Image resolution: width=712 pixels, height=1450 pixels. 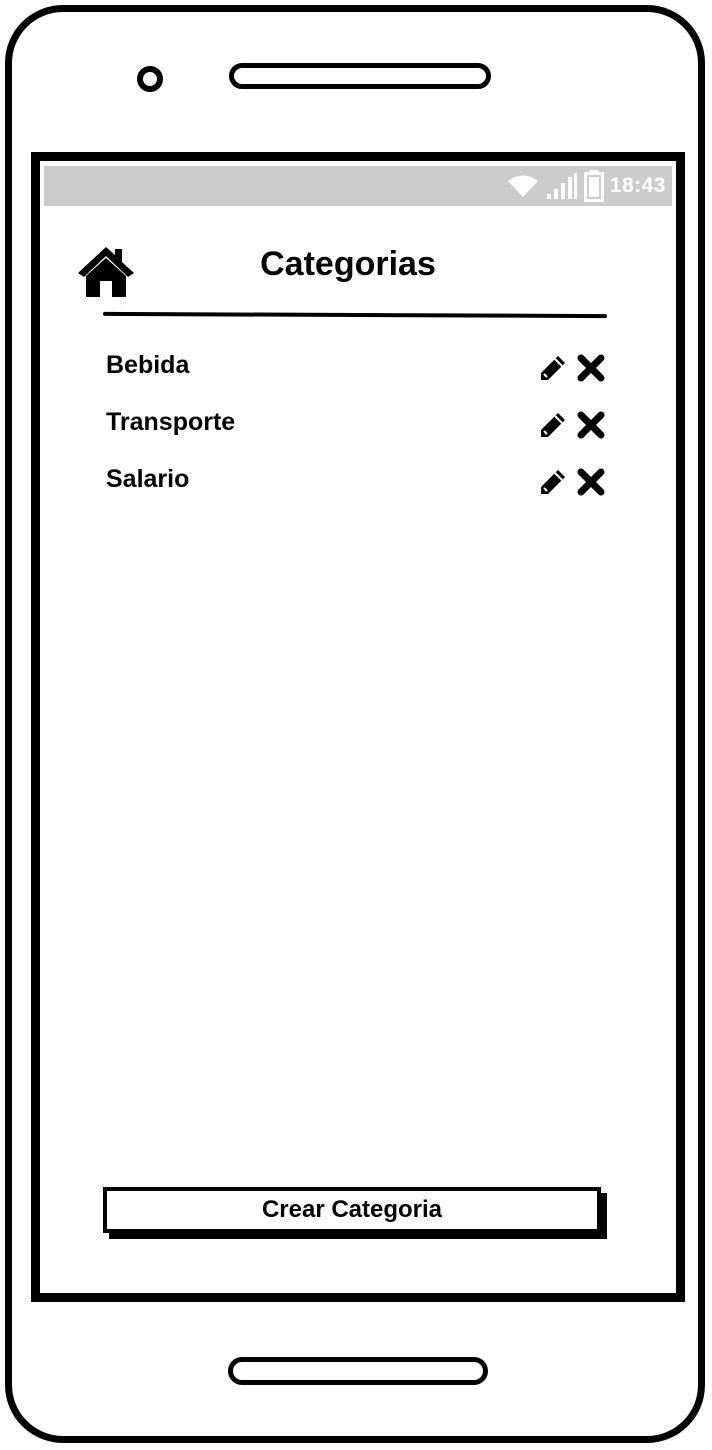 What do you see at coordinates (593, 186) in the screenshot?
I see `battery-icon` at bounding box center [593, 186].